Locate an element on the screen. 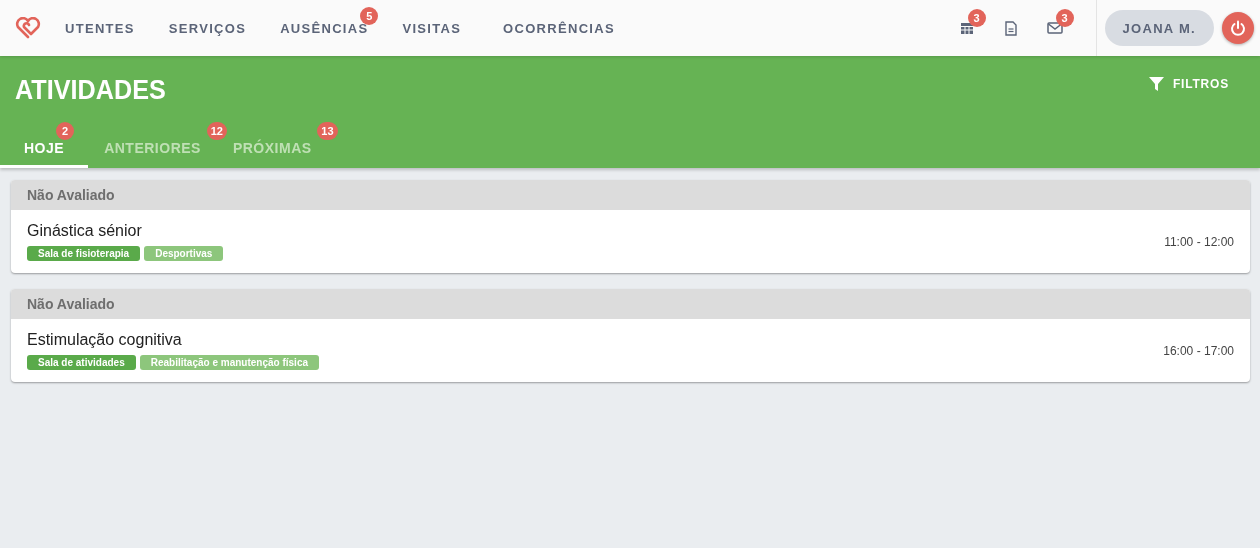 The height and width of the screenshot is (548, 1260). calendar-button: 3 is located at coordinates (966, 28).